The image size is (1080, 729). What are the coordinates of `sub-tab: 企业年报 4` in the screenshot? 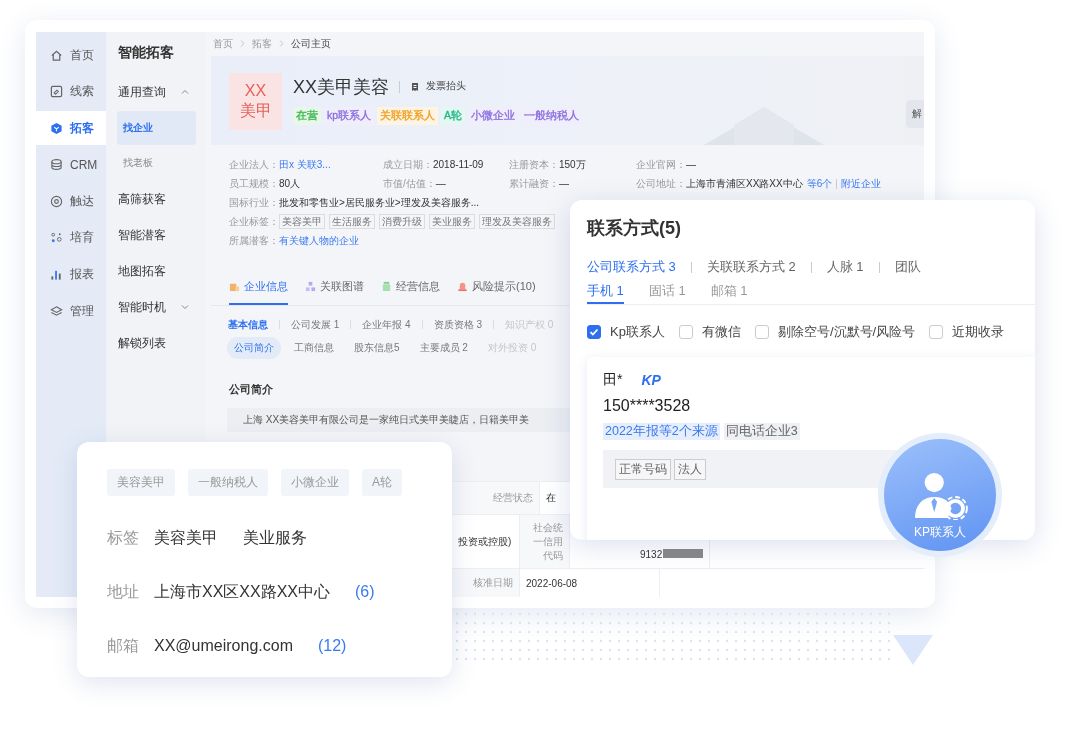 It's located at (386, 324).